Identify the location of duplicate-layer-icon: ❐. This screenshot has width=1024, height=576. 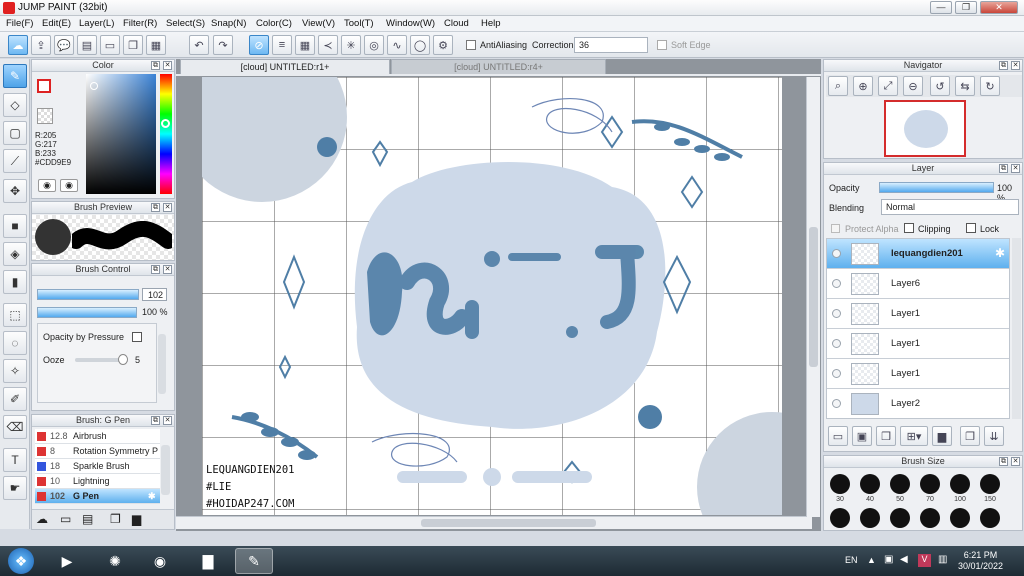
(970, 436).